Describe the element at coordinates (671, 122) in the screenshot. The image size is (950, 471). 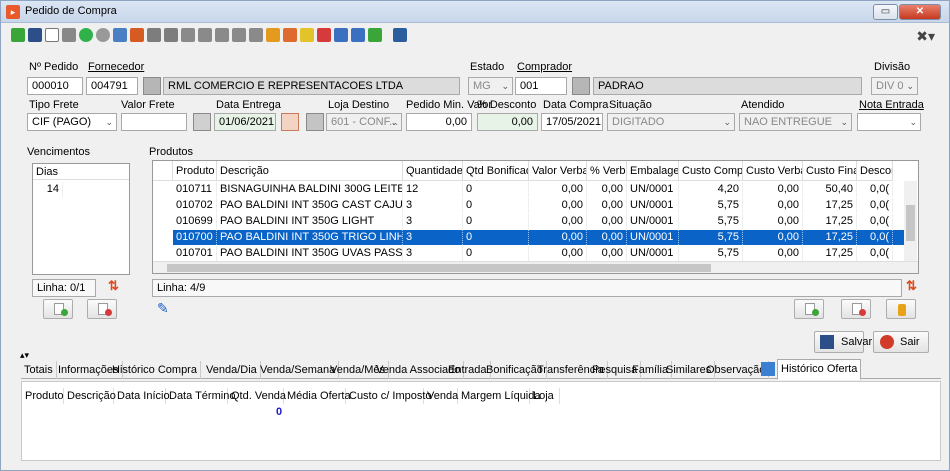
I see `status-select: DIGITADO ⌄` at that location.